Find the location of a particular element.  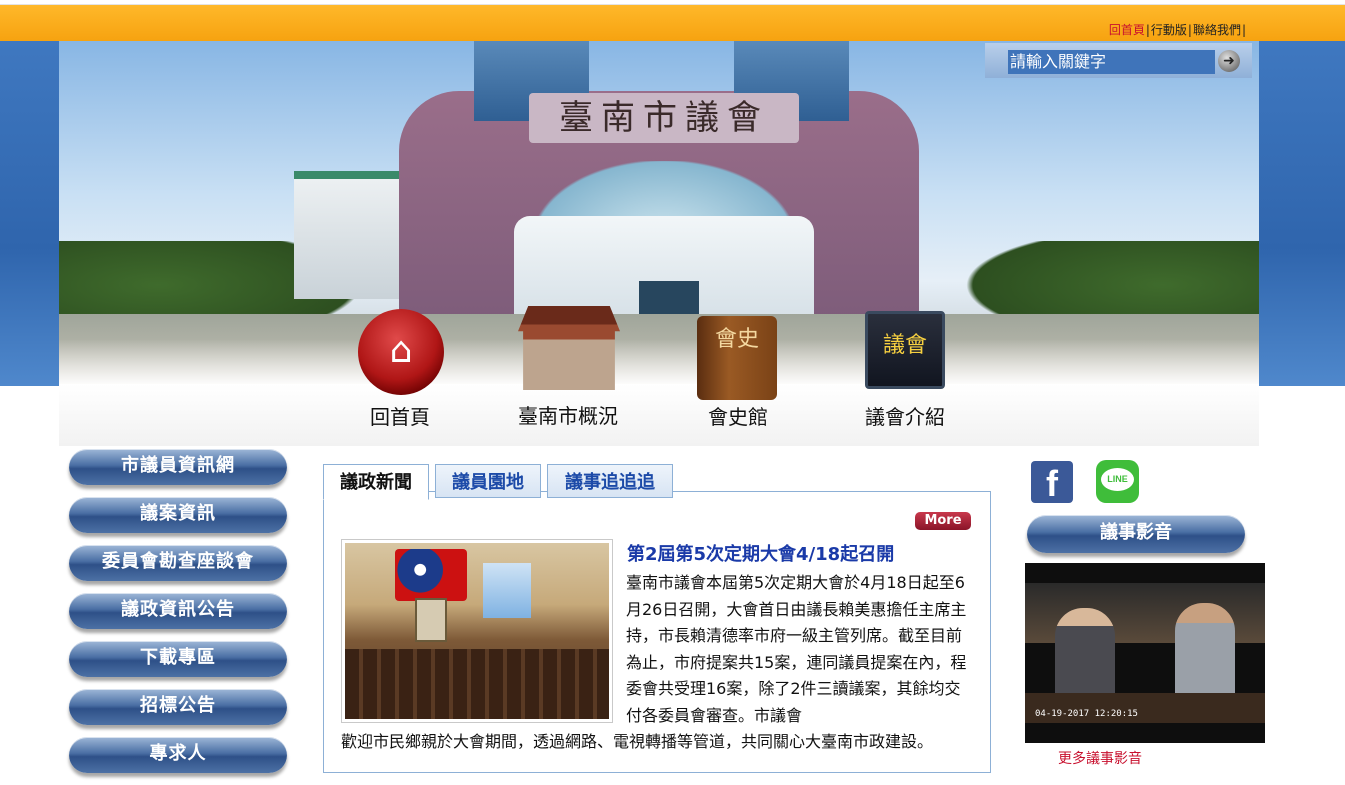

main-nav-band is located at coordinates (659, 415).